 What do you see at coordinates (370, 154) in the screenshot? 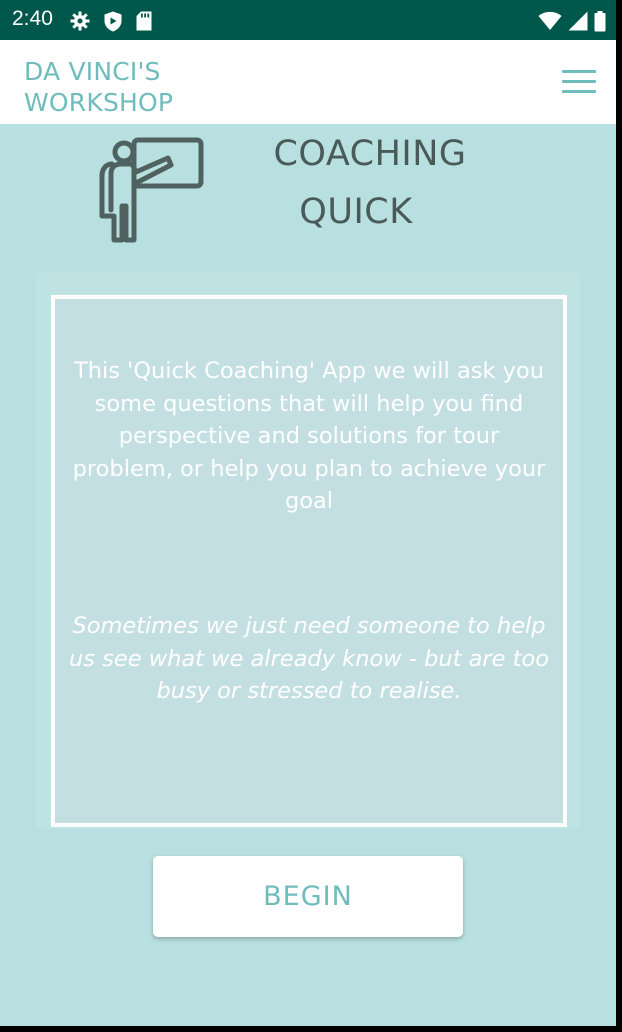
I see `page-title-line1: COACHING` at bounding box center [370, 154].